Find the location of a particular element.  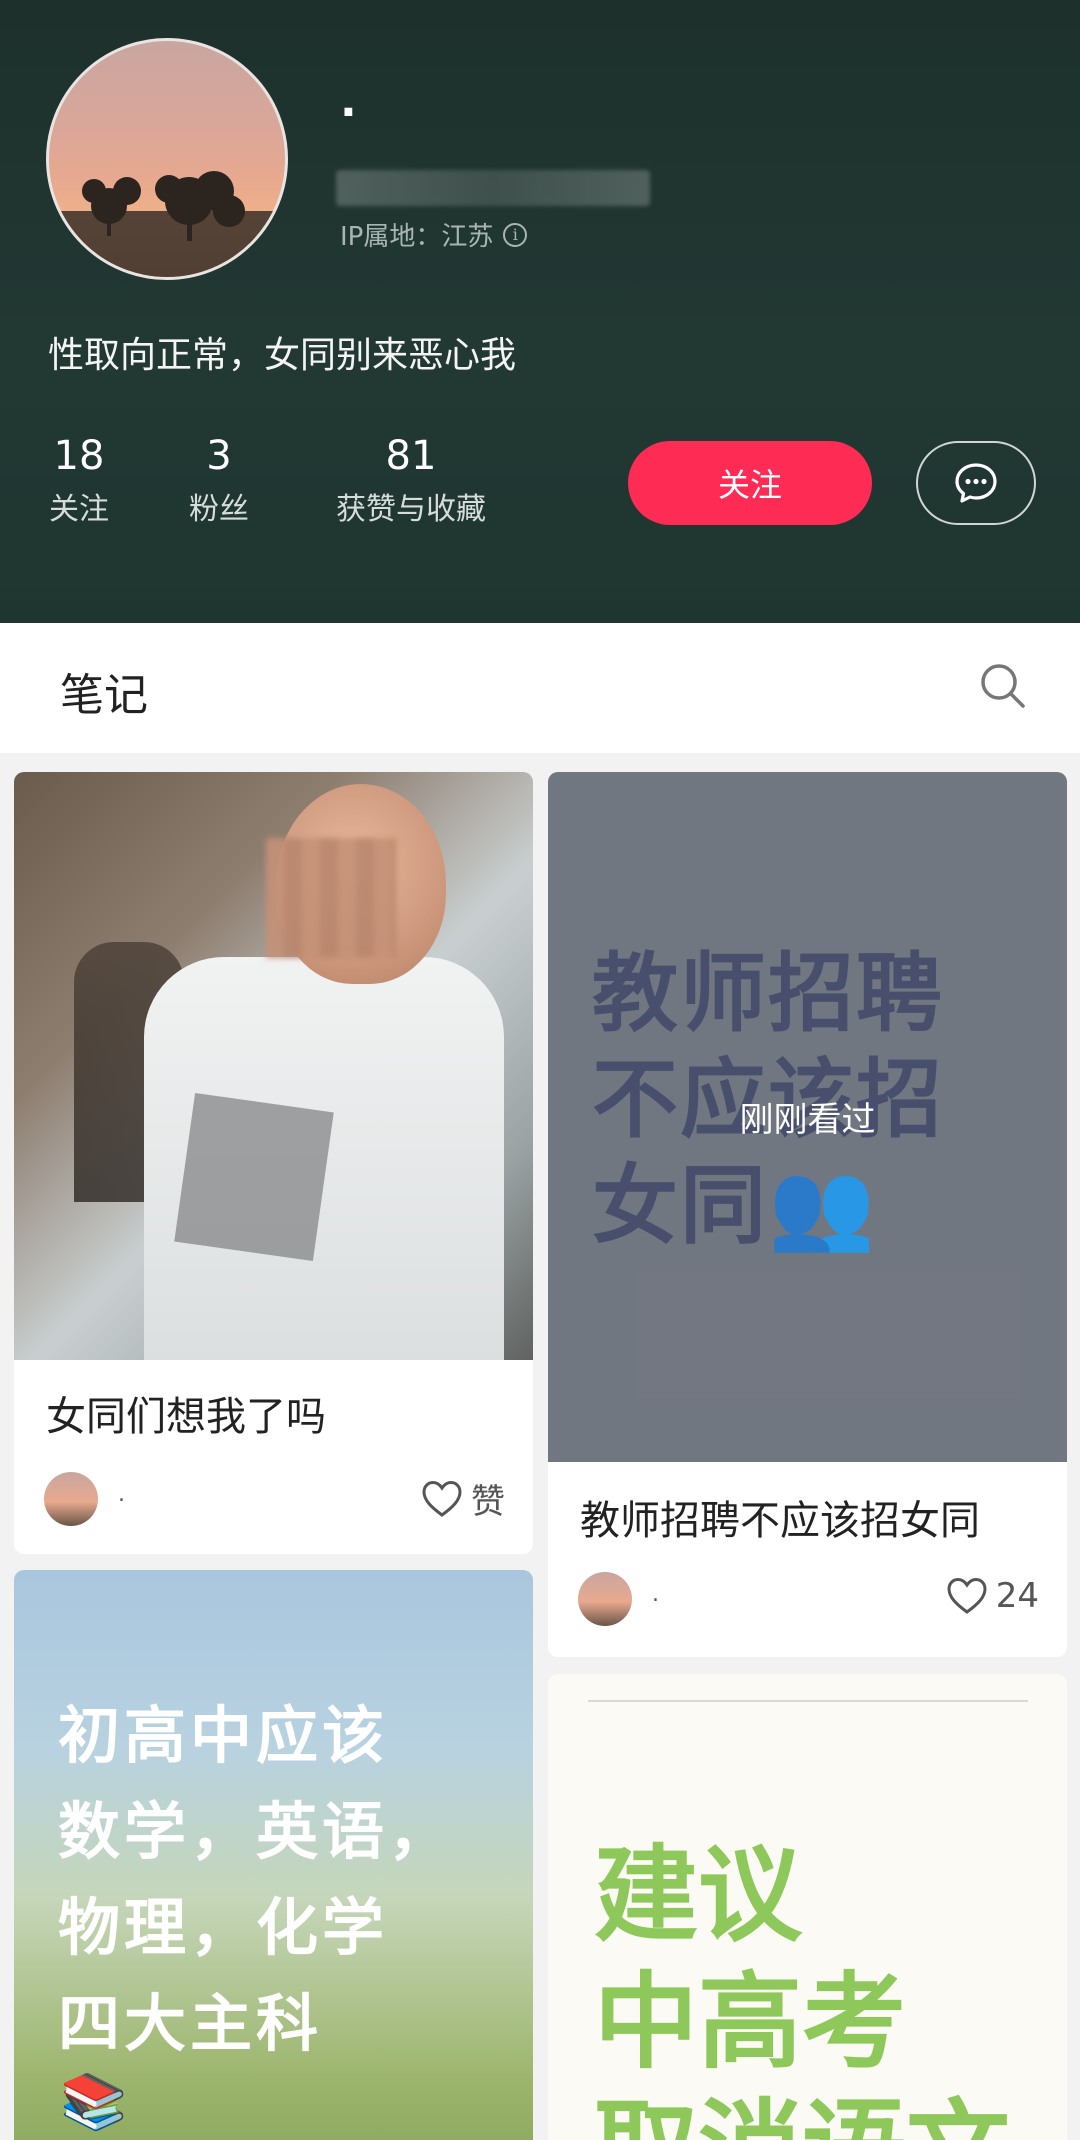

note-card: 建议 中高考 取消语文 is located at coordinates (807, 1907).